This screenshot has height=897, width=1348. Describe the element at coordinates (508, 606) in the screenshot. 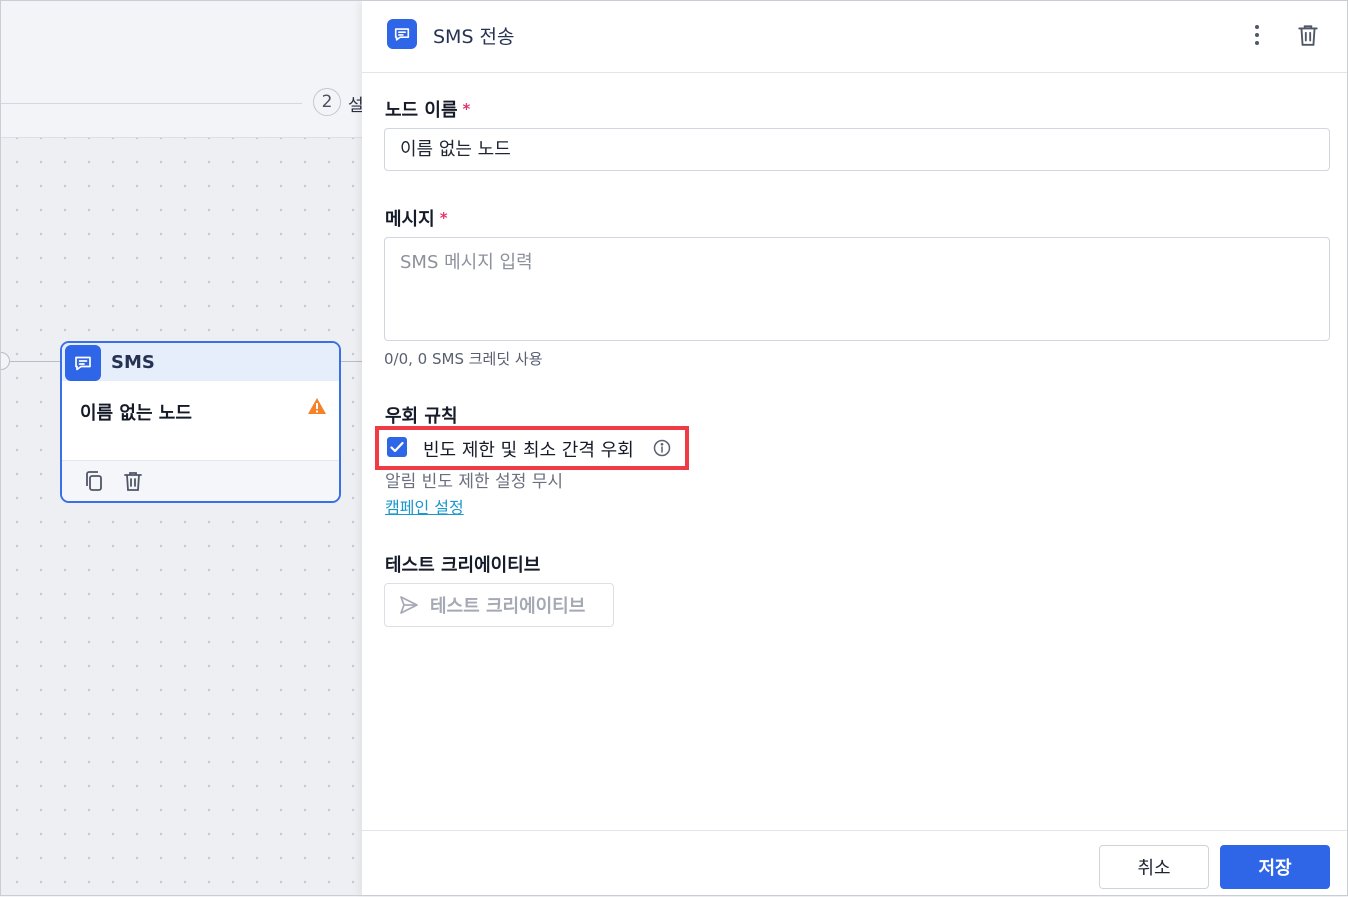

I see `test-creative-button-label: 테스트 크리에이티브` at that location.